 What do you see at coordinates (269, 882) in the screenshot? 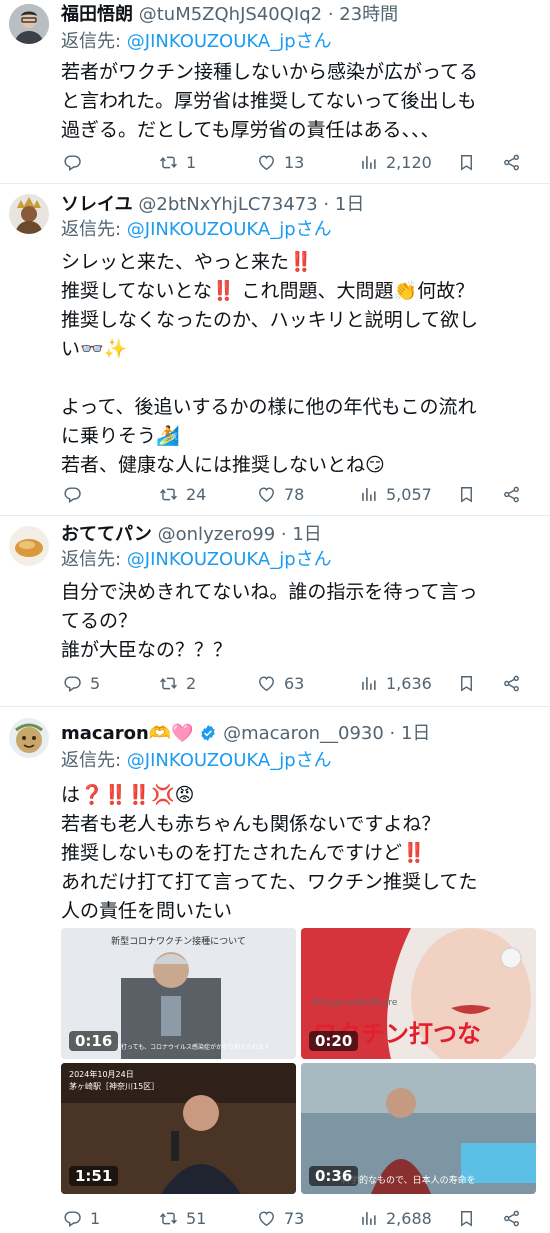
I see `text-line: あれだけ打て打て言ってた、ワクチン推奨してた` at bounding box center [269, 882].